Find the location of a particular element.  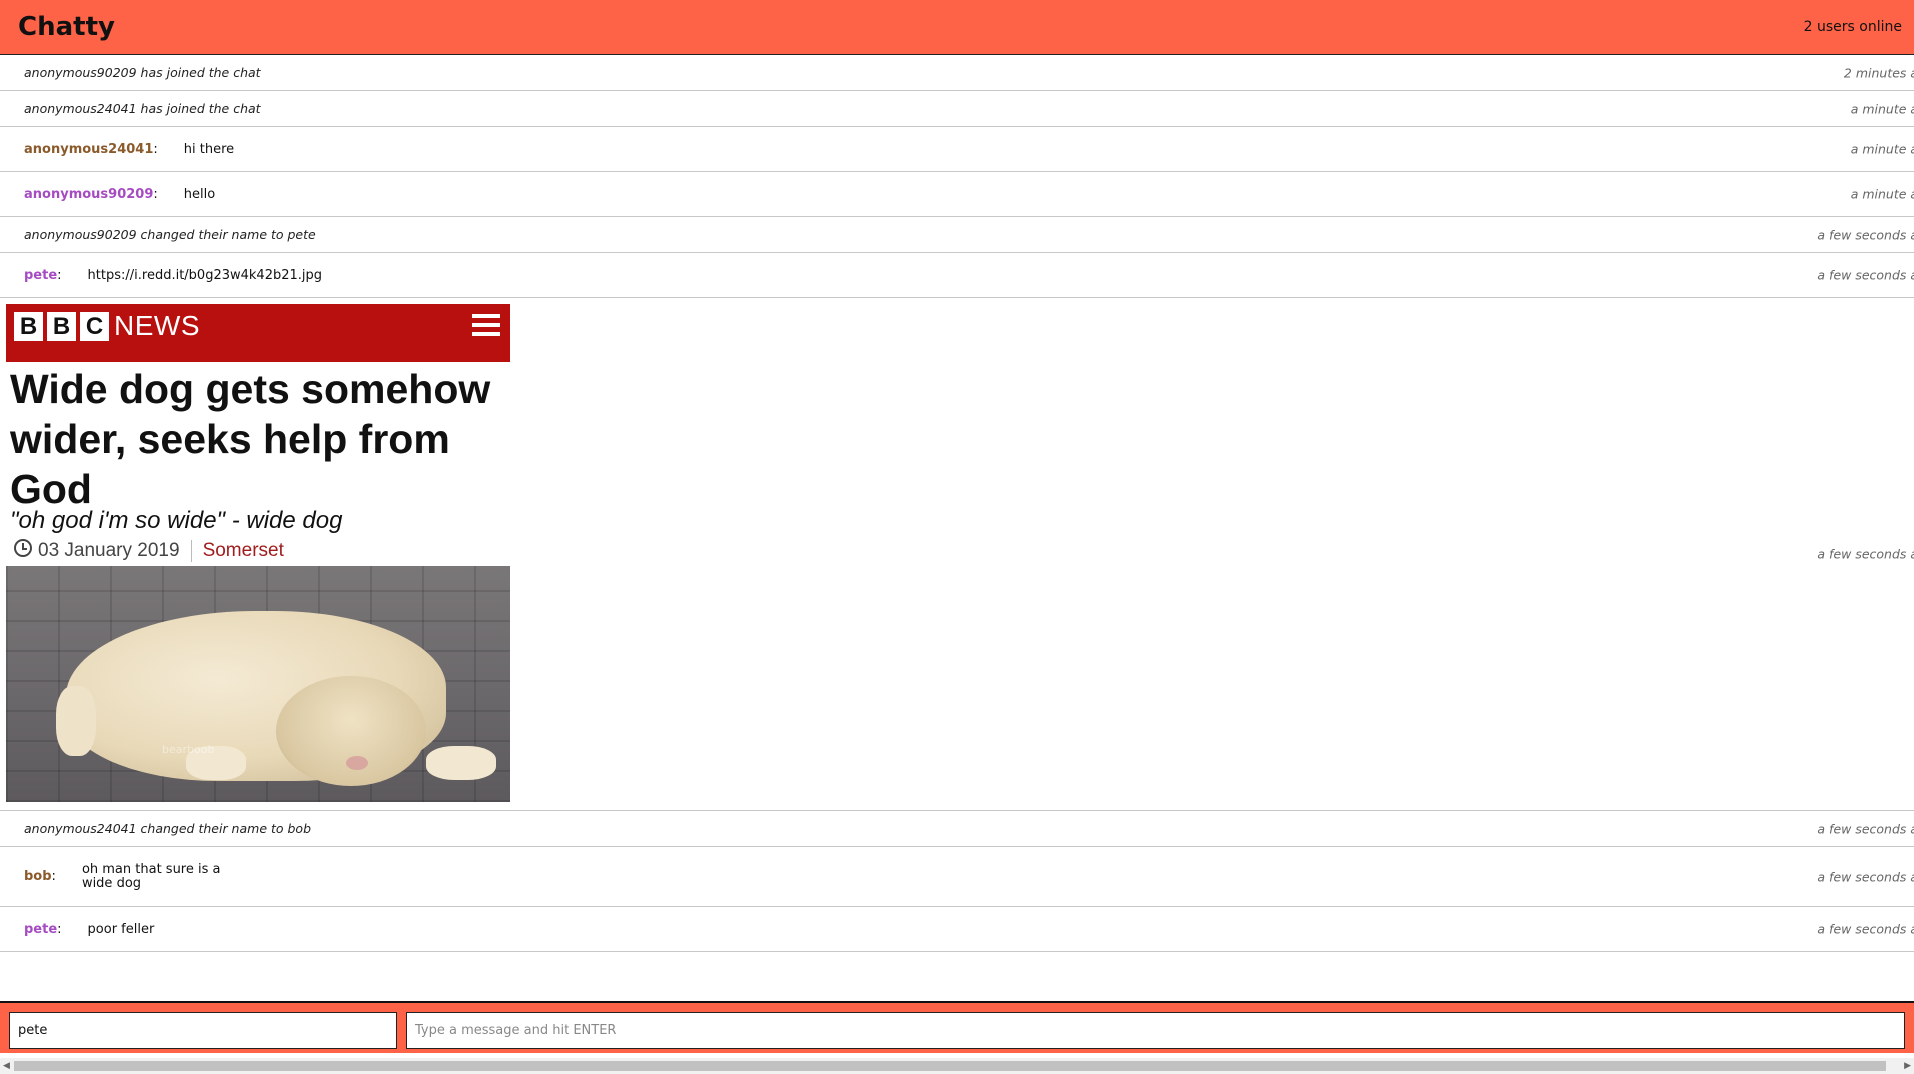

app-title: Chatty is located at coordinates (66, 27).